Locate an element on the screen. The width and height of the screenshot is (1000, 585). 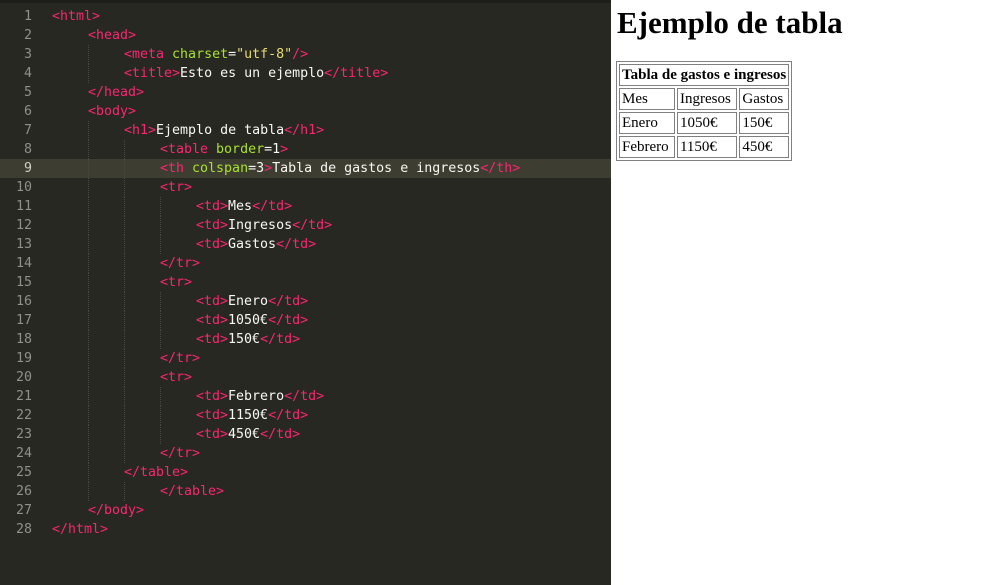
code-token-tag: <th is located at coordinates (176, 168).